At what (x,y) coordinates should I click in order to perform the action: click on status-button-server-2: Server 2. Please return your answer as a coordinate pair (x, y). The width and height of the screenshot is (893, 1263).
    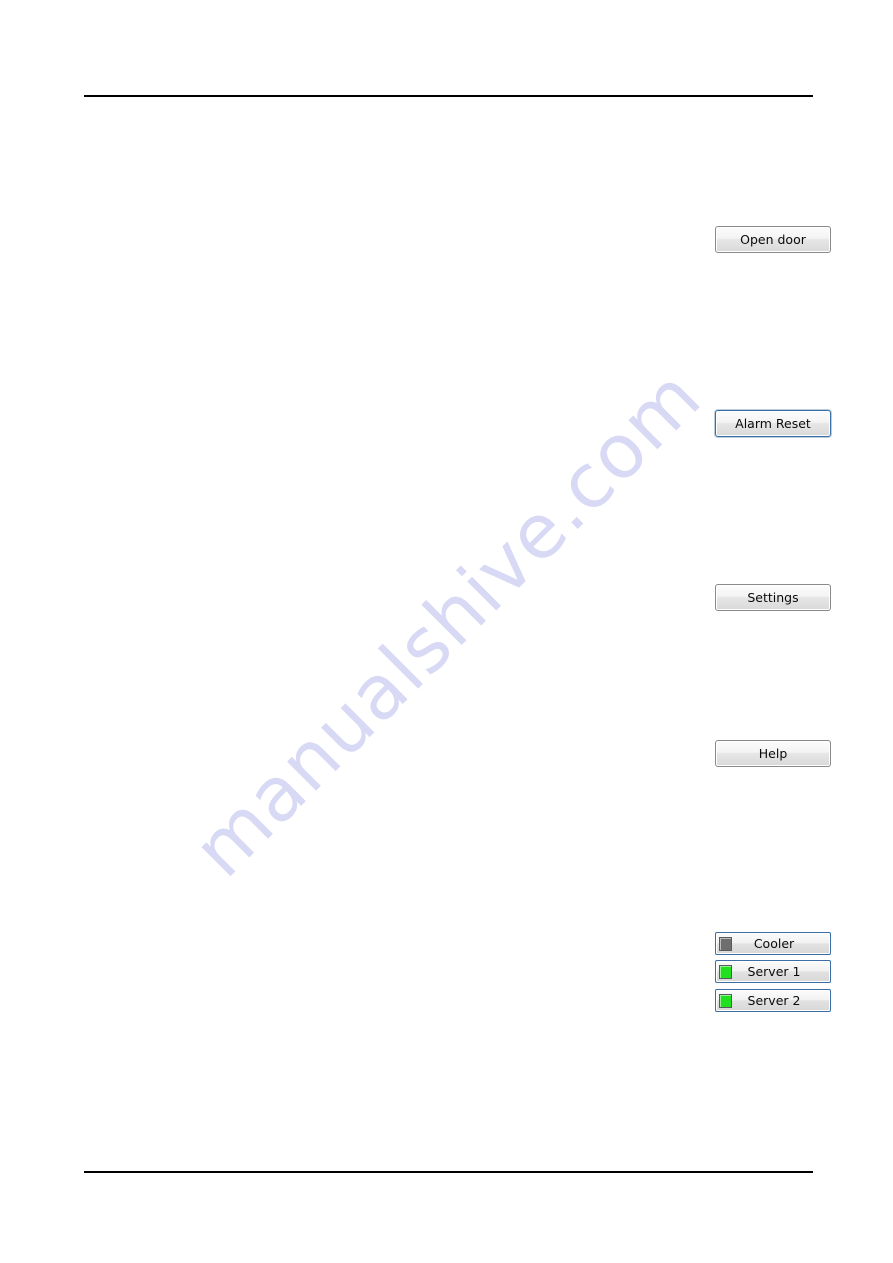
    Looking at the image, I should click on (773, 1000).